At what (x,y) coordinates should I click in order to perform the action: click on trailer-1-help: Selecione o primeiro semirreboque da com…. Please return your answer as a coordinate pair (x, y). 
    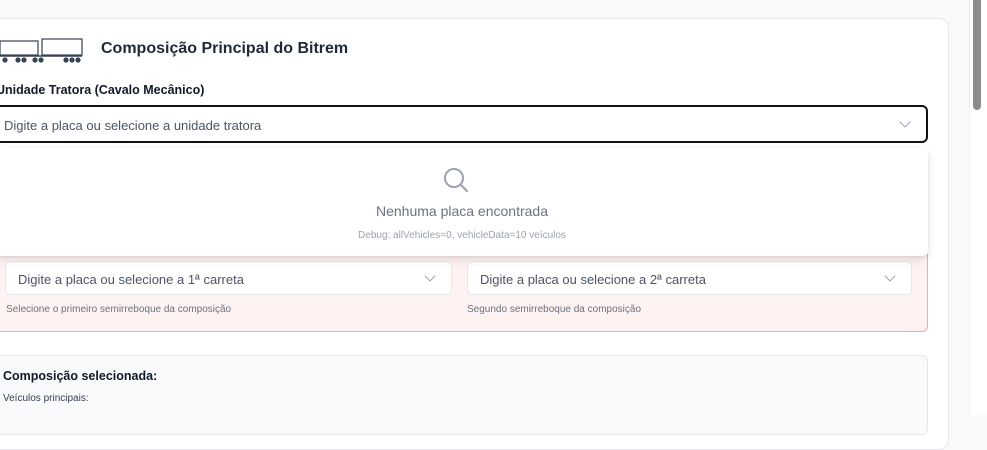
    Looking at the image, I should click on (119, 309).